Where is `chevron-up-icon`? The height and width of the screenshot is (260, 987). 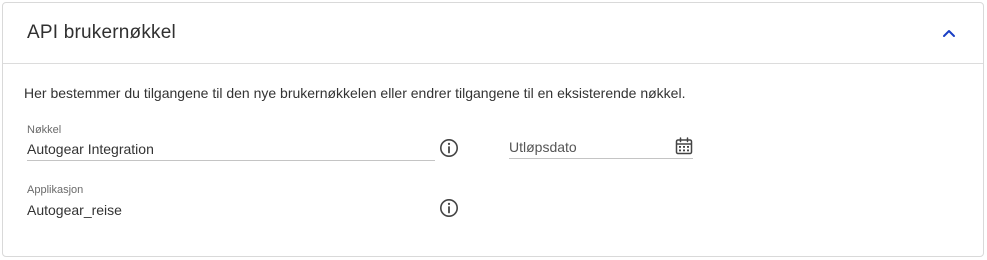
chevron-up-icon is located at coordinates (949, 33).